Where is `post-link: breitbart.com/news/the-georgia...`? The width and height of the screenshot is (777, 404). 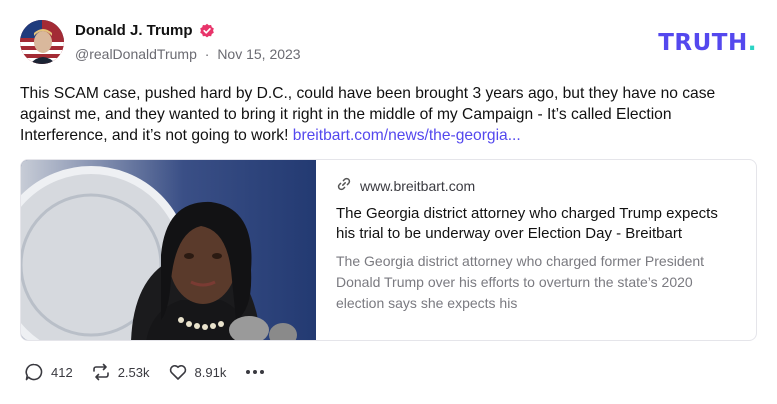
post-link: breitbart.com/news/the-georgia... is located at coordinates (407, 135).